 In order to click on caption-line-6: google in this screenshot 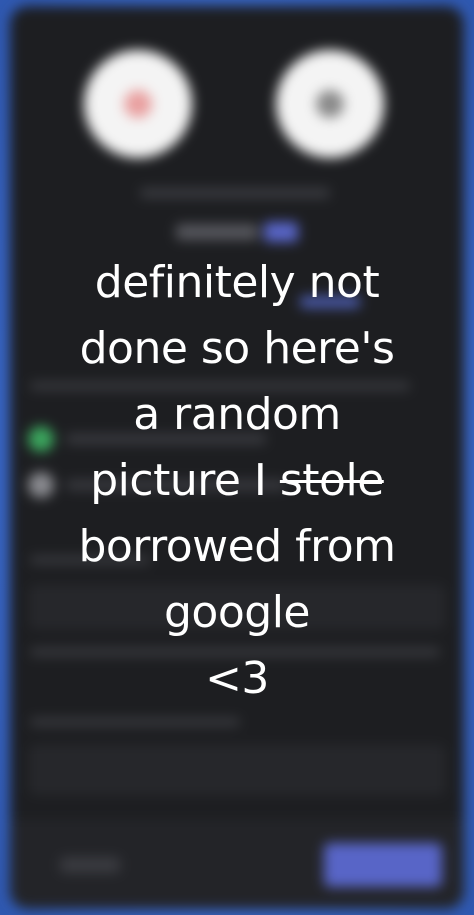, I will do `click(237, 612)`.